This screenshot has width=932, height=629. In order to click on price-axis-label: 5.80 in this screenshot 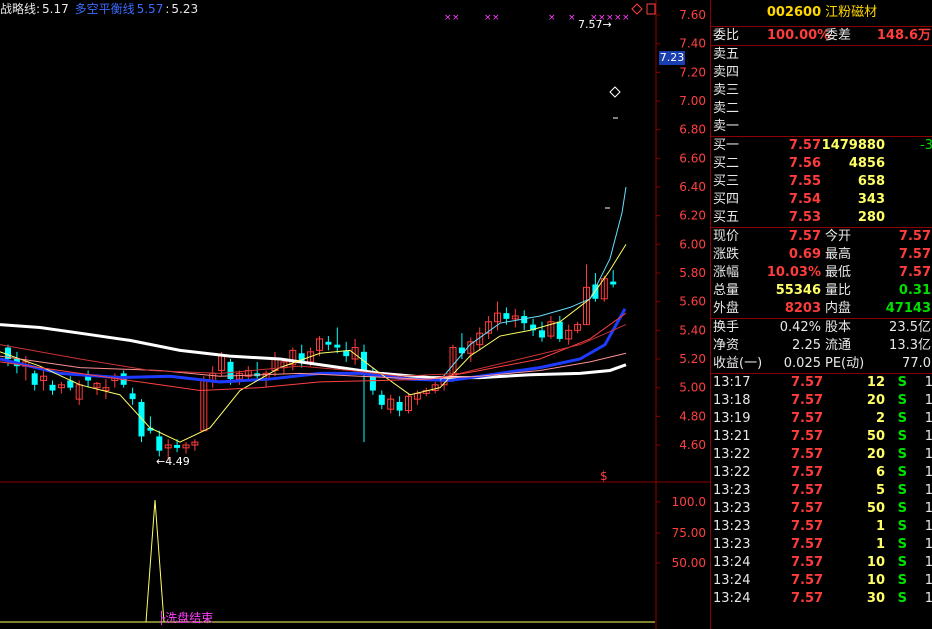, I will do `click(692, 273)`.